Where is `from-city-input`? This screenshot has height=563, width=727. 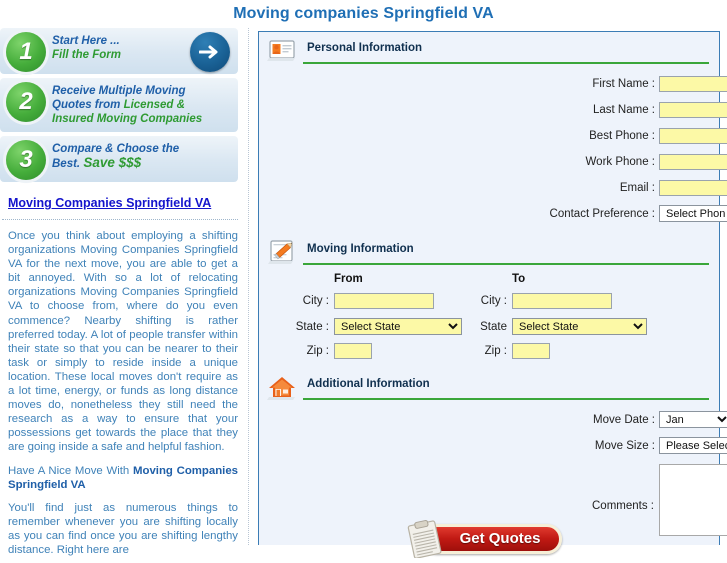 from-city-input is located at coordinates (384, 301).